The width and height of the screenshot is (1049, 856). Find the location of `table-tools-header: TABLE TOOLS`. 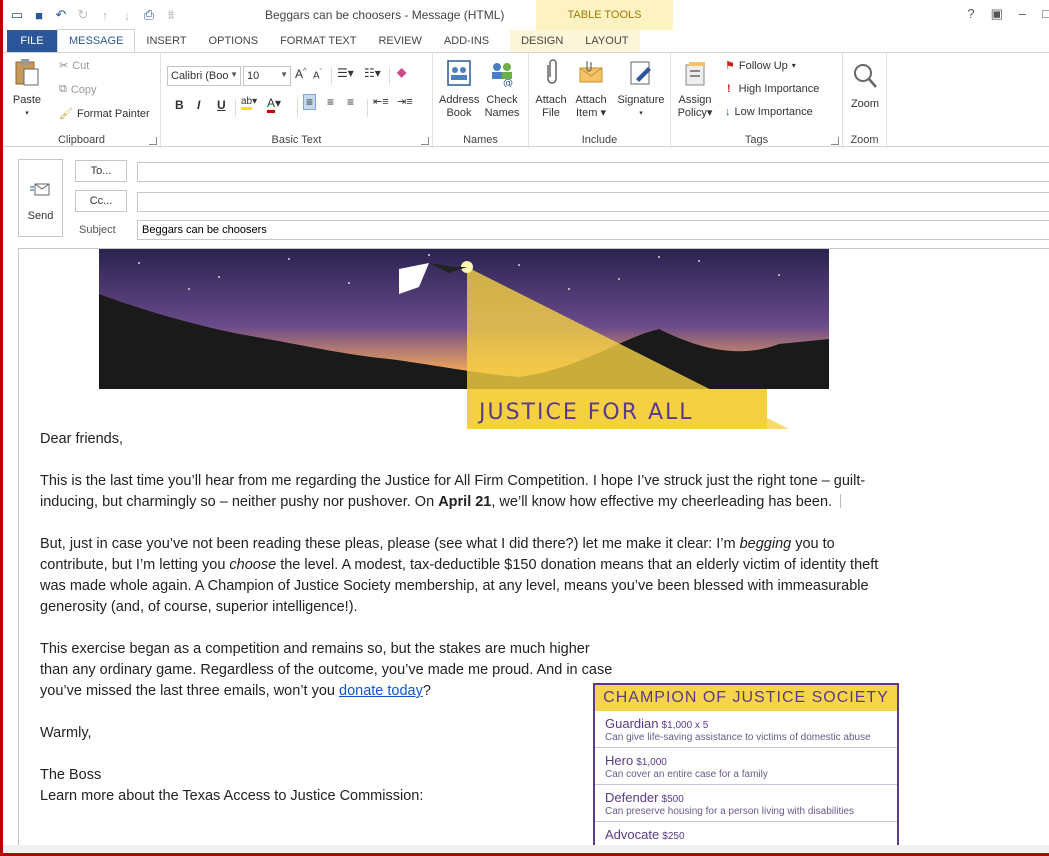

table-tools-header: TABLE TOOLS is located at coordinates (604, 15).